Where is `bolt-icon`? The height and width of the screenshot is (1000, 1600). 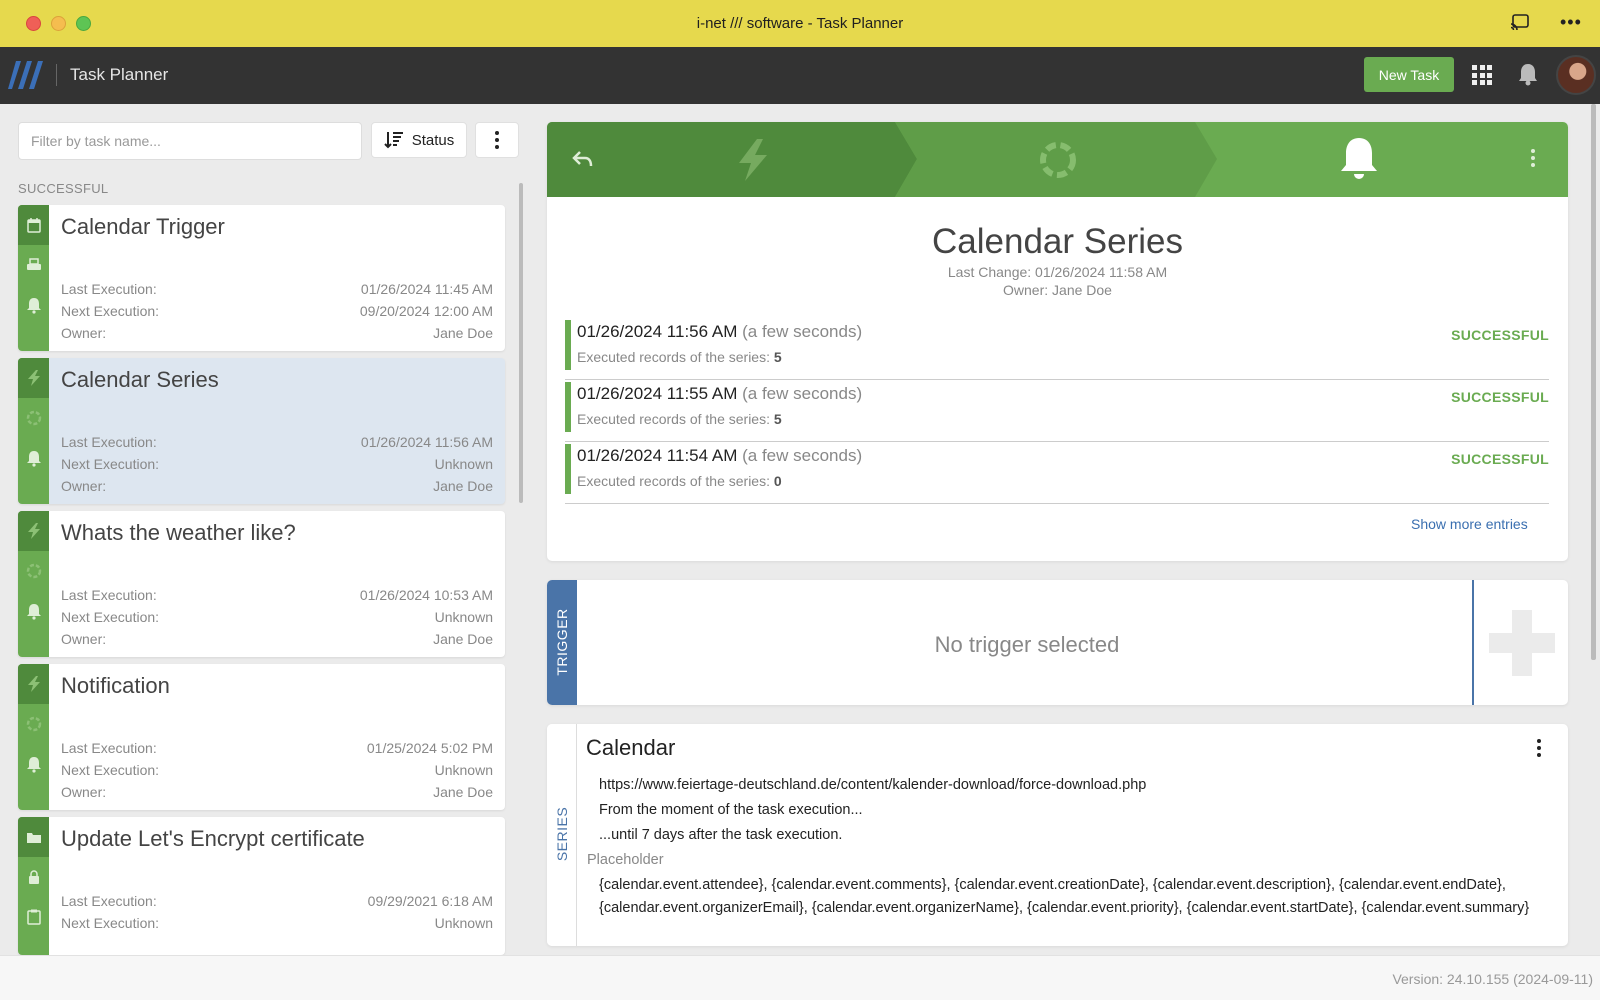 bolt-icon is located at coordinates (33, 378).